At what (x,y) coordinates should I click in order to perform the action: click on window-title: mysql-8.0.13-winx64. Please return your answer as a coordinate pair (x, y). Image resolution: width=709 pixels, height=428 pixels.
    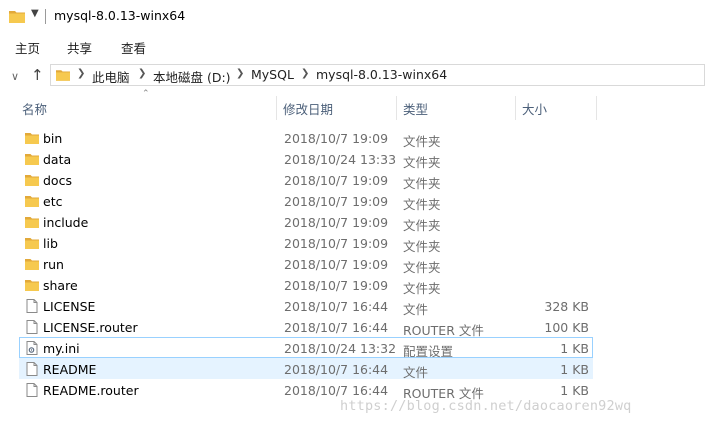
    Looking at the image, I should click on (120, 15).